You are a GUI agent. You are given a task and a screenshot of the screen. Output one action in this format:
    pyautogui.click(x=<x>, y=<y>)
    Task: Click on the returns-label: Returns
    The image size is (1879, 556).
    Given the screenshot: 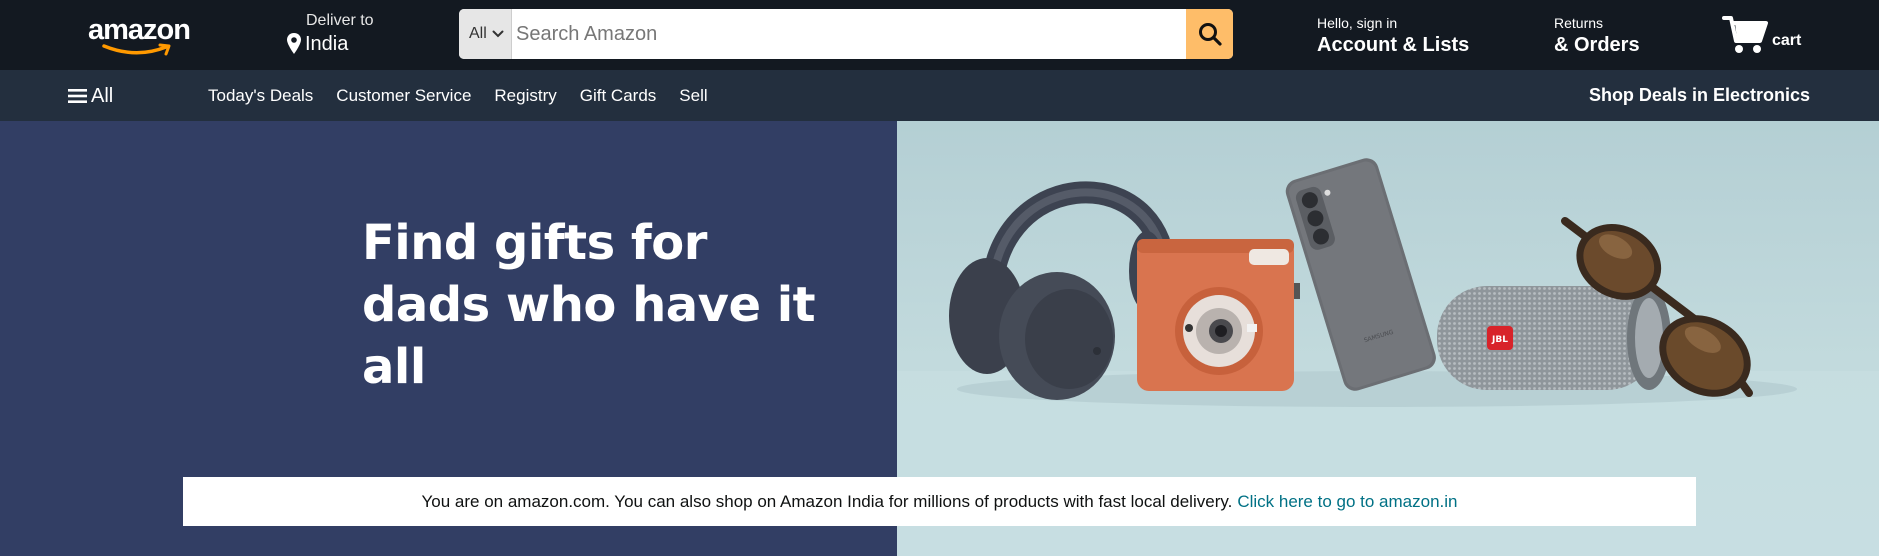 What is the action you would take?
    pyautogui.click(x=1579, y=23)
    